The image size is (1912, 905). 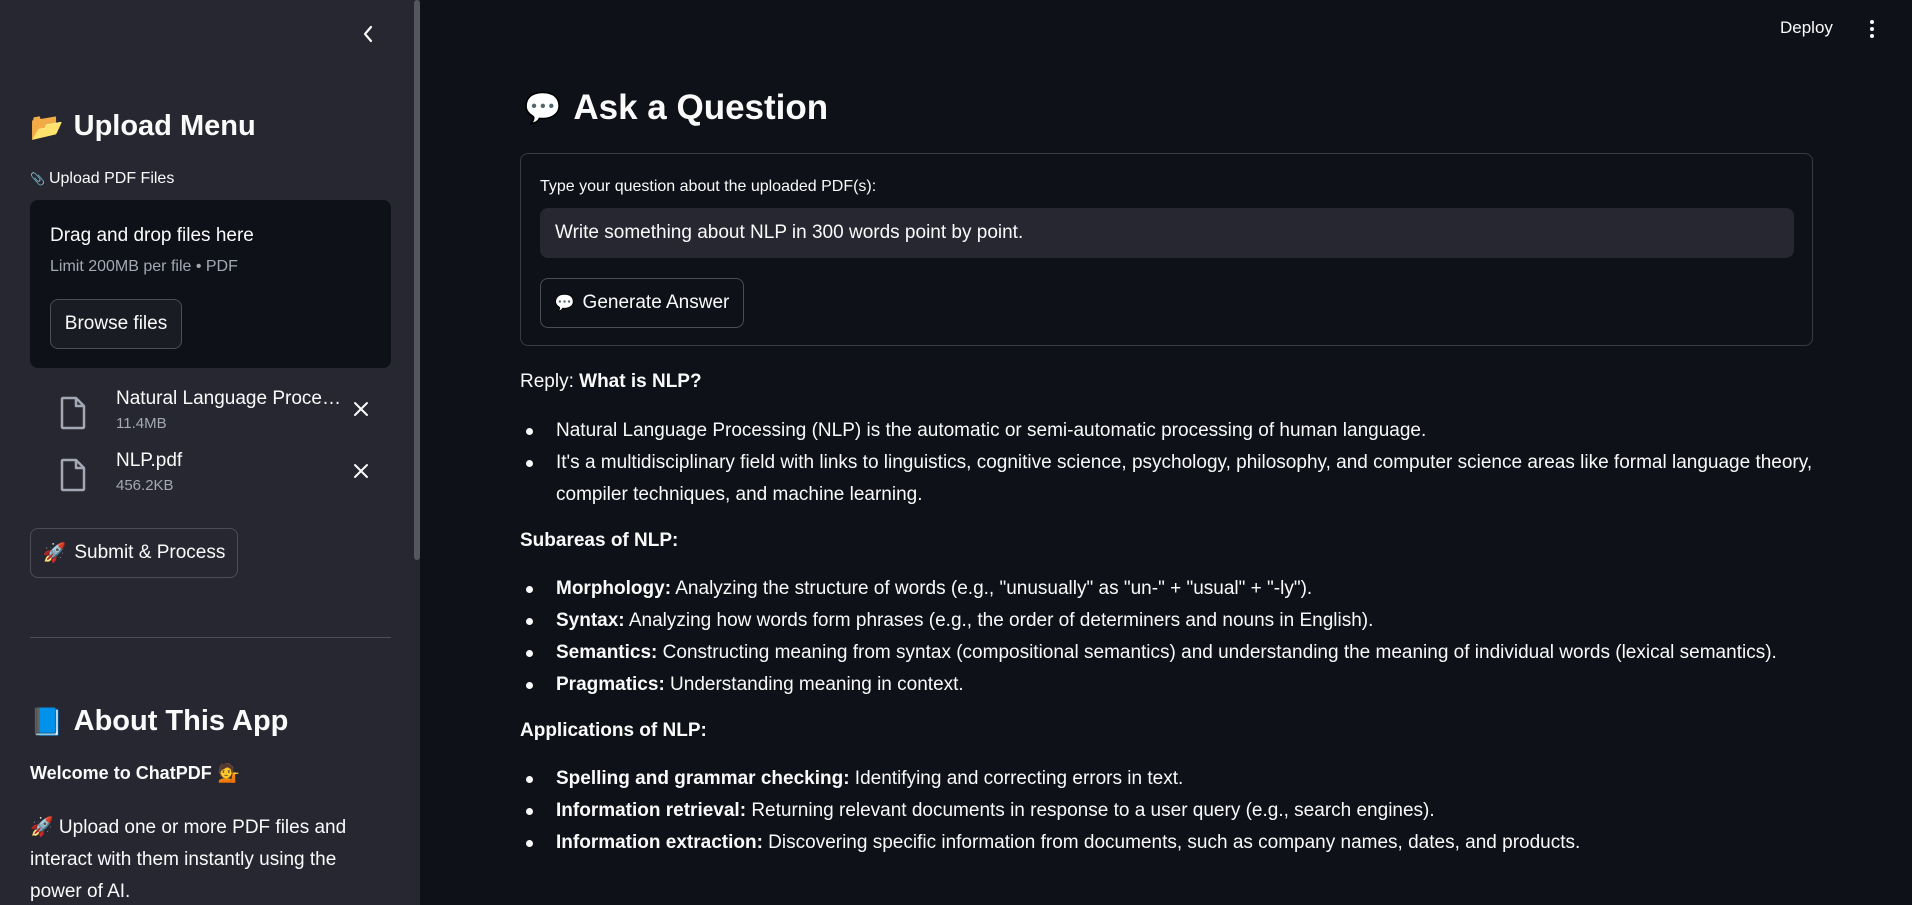 I want to click on file-name: Natural Language Processing.pdf, so click(x=230, y=398).